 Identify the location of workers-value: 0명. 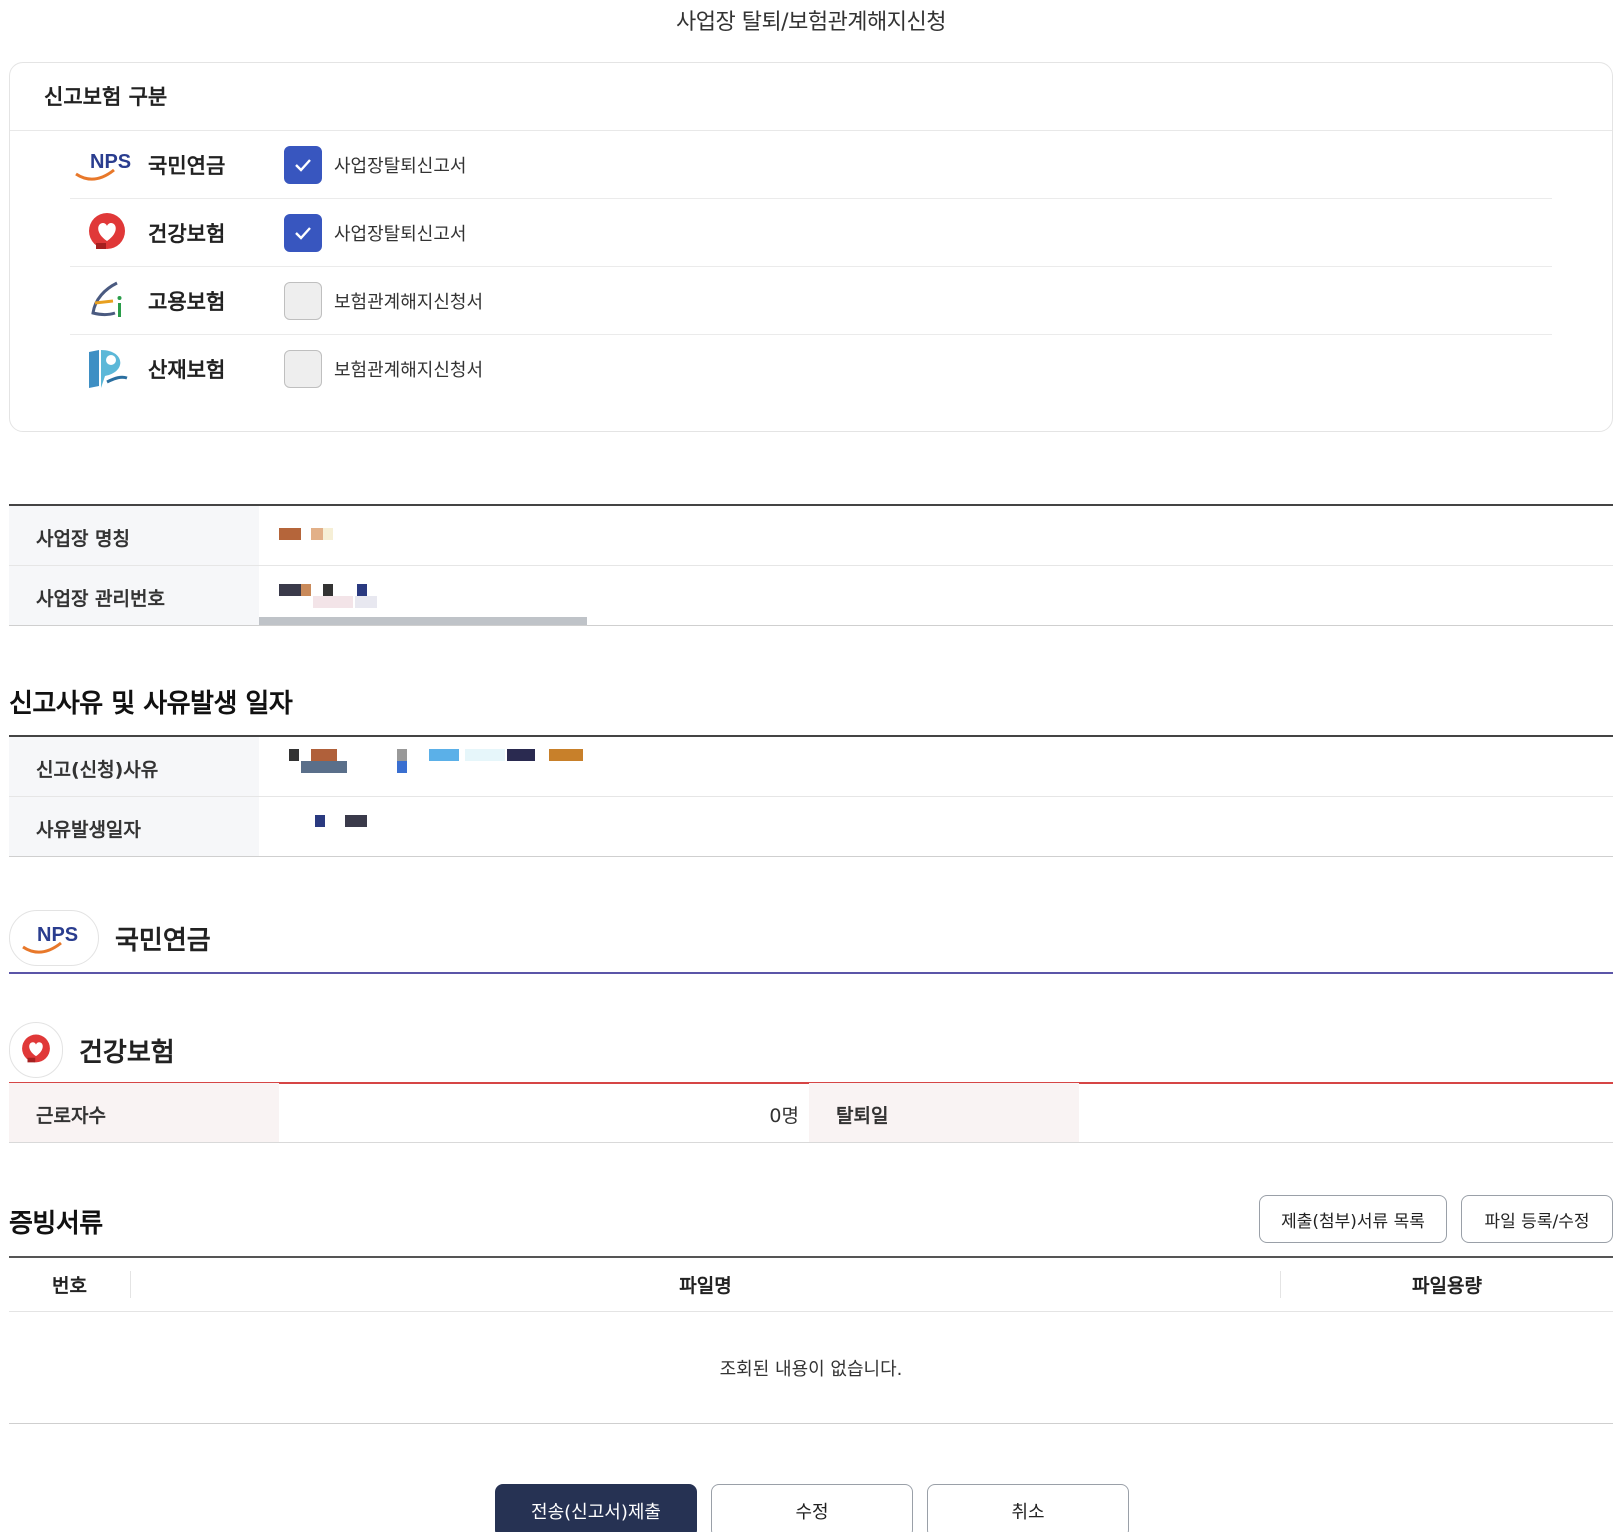
(784, 1116).